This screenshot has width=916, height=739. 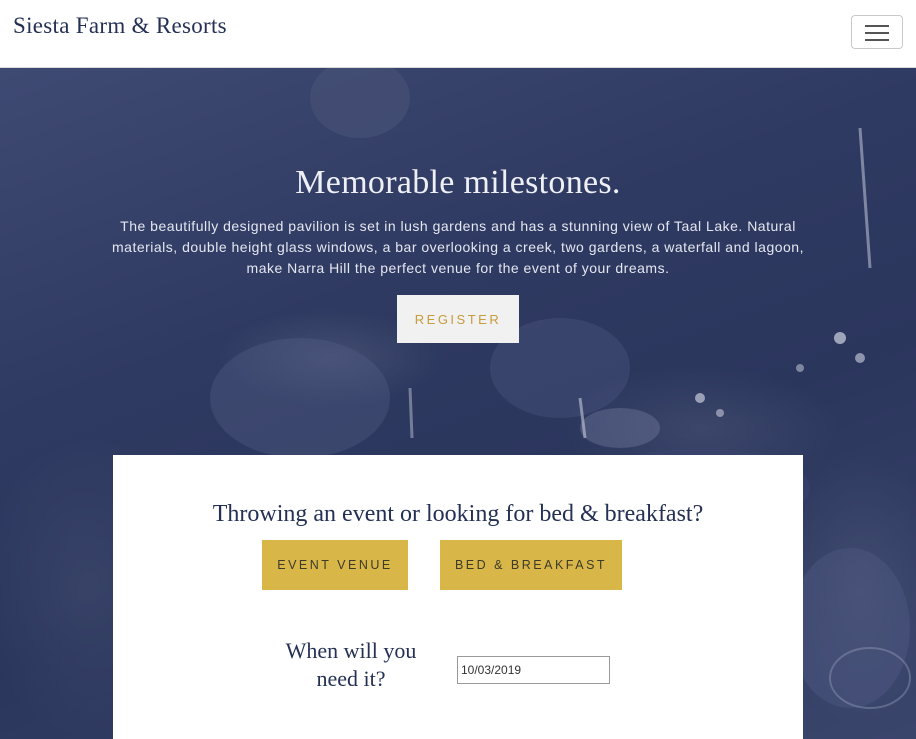 What do you see at coordinates (335, 565) in the screenshot?
I see `event-venue-button: EVENT VENUE` at bounding box center [335, 565].